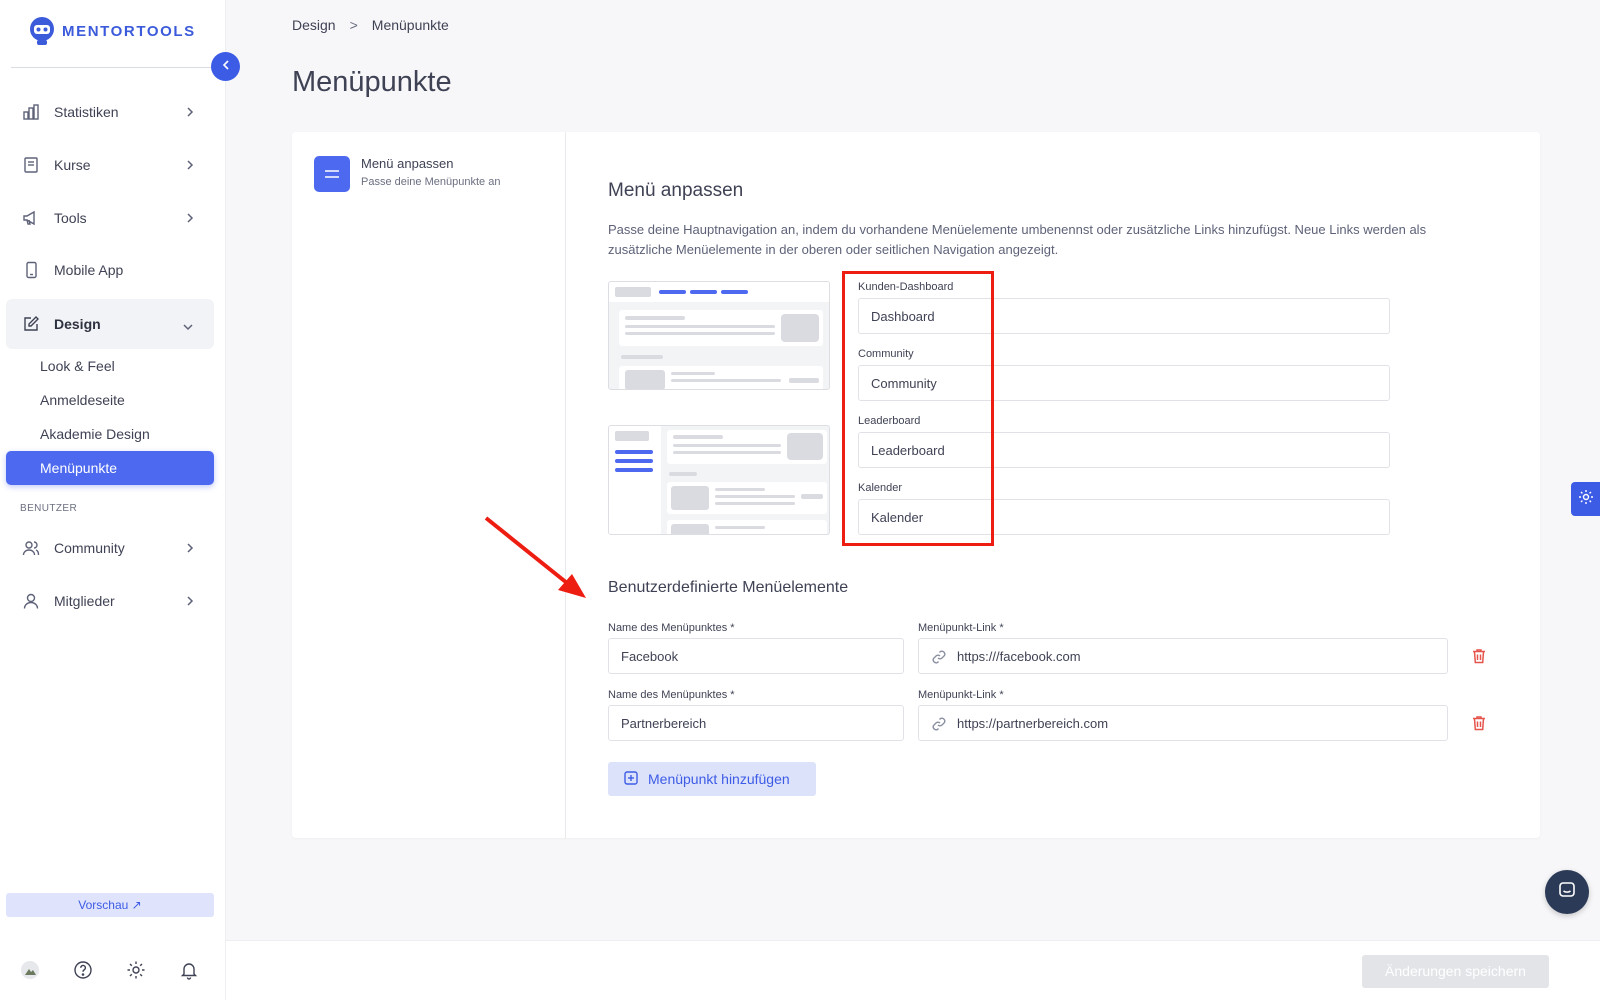  I want to click on sidebar-subitem-anmeldeseite: Anmeldeseite, so click(82, 400).